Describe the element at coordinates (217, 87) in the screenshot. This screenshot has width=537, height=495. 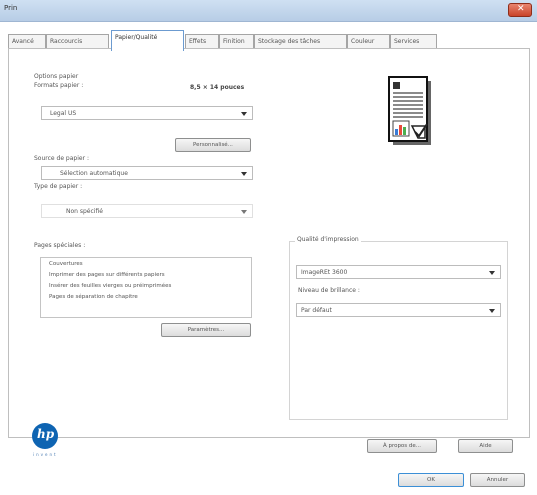
I see `paper-size-dimensions: 8,5 × 14 pouces` at that location.